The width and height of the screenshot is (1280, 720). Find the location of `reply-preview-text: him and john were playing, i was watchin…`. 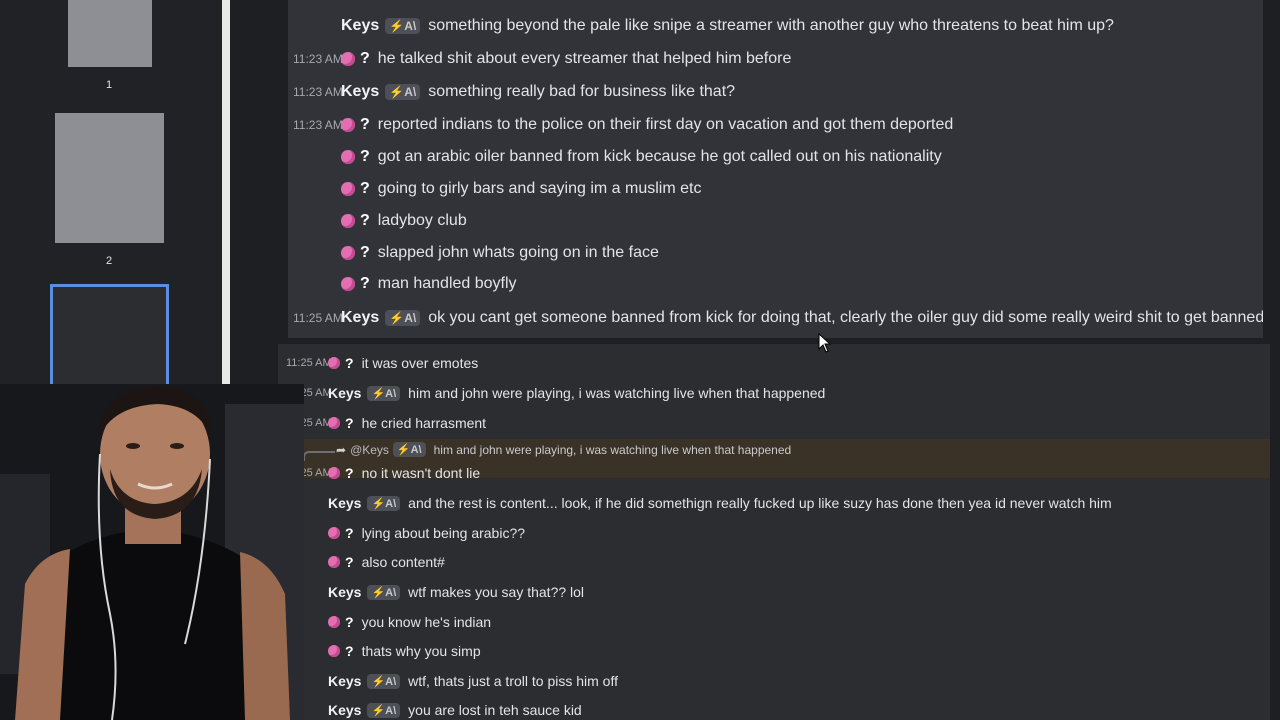

reply-preview-text: him and john were playing, i was watchin… is located at coordinates (612, 449).